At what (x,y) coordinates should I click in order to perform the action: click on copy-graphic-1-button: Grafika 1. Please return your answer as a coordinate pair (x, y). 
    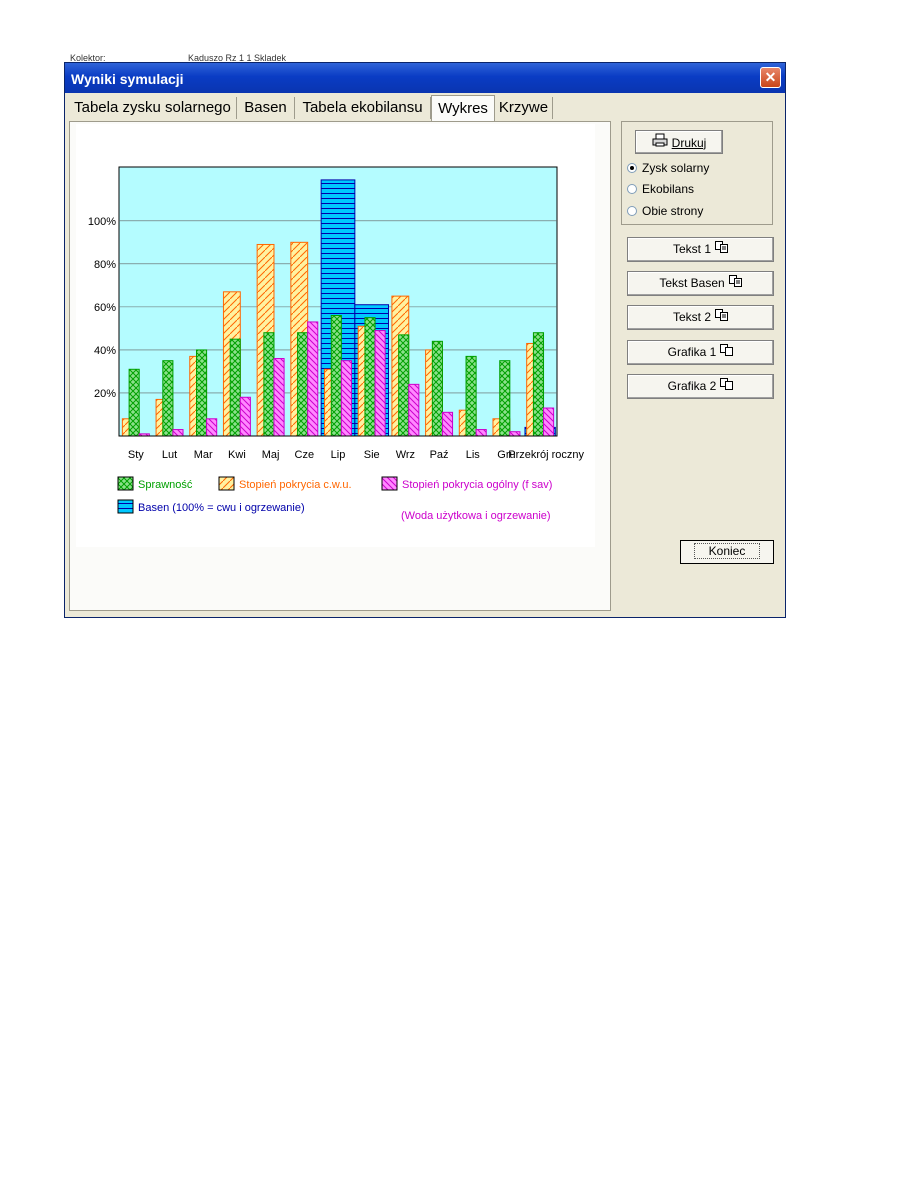
    Looking at the image, I should click on (700, 352).